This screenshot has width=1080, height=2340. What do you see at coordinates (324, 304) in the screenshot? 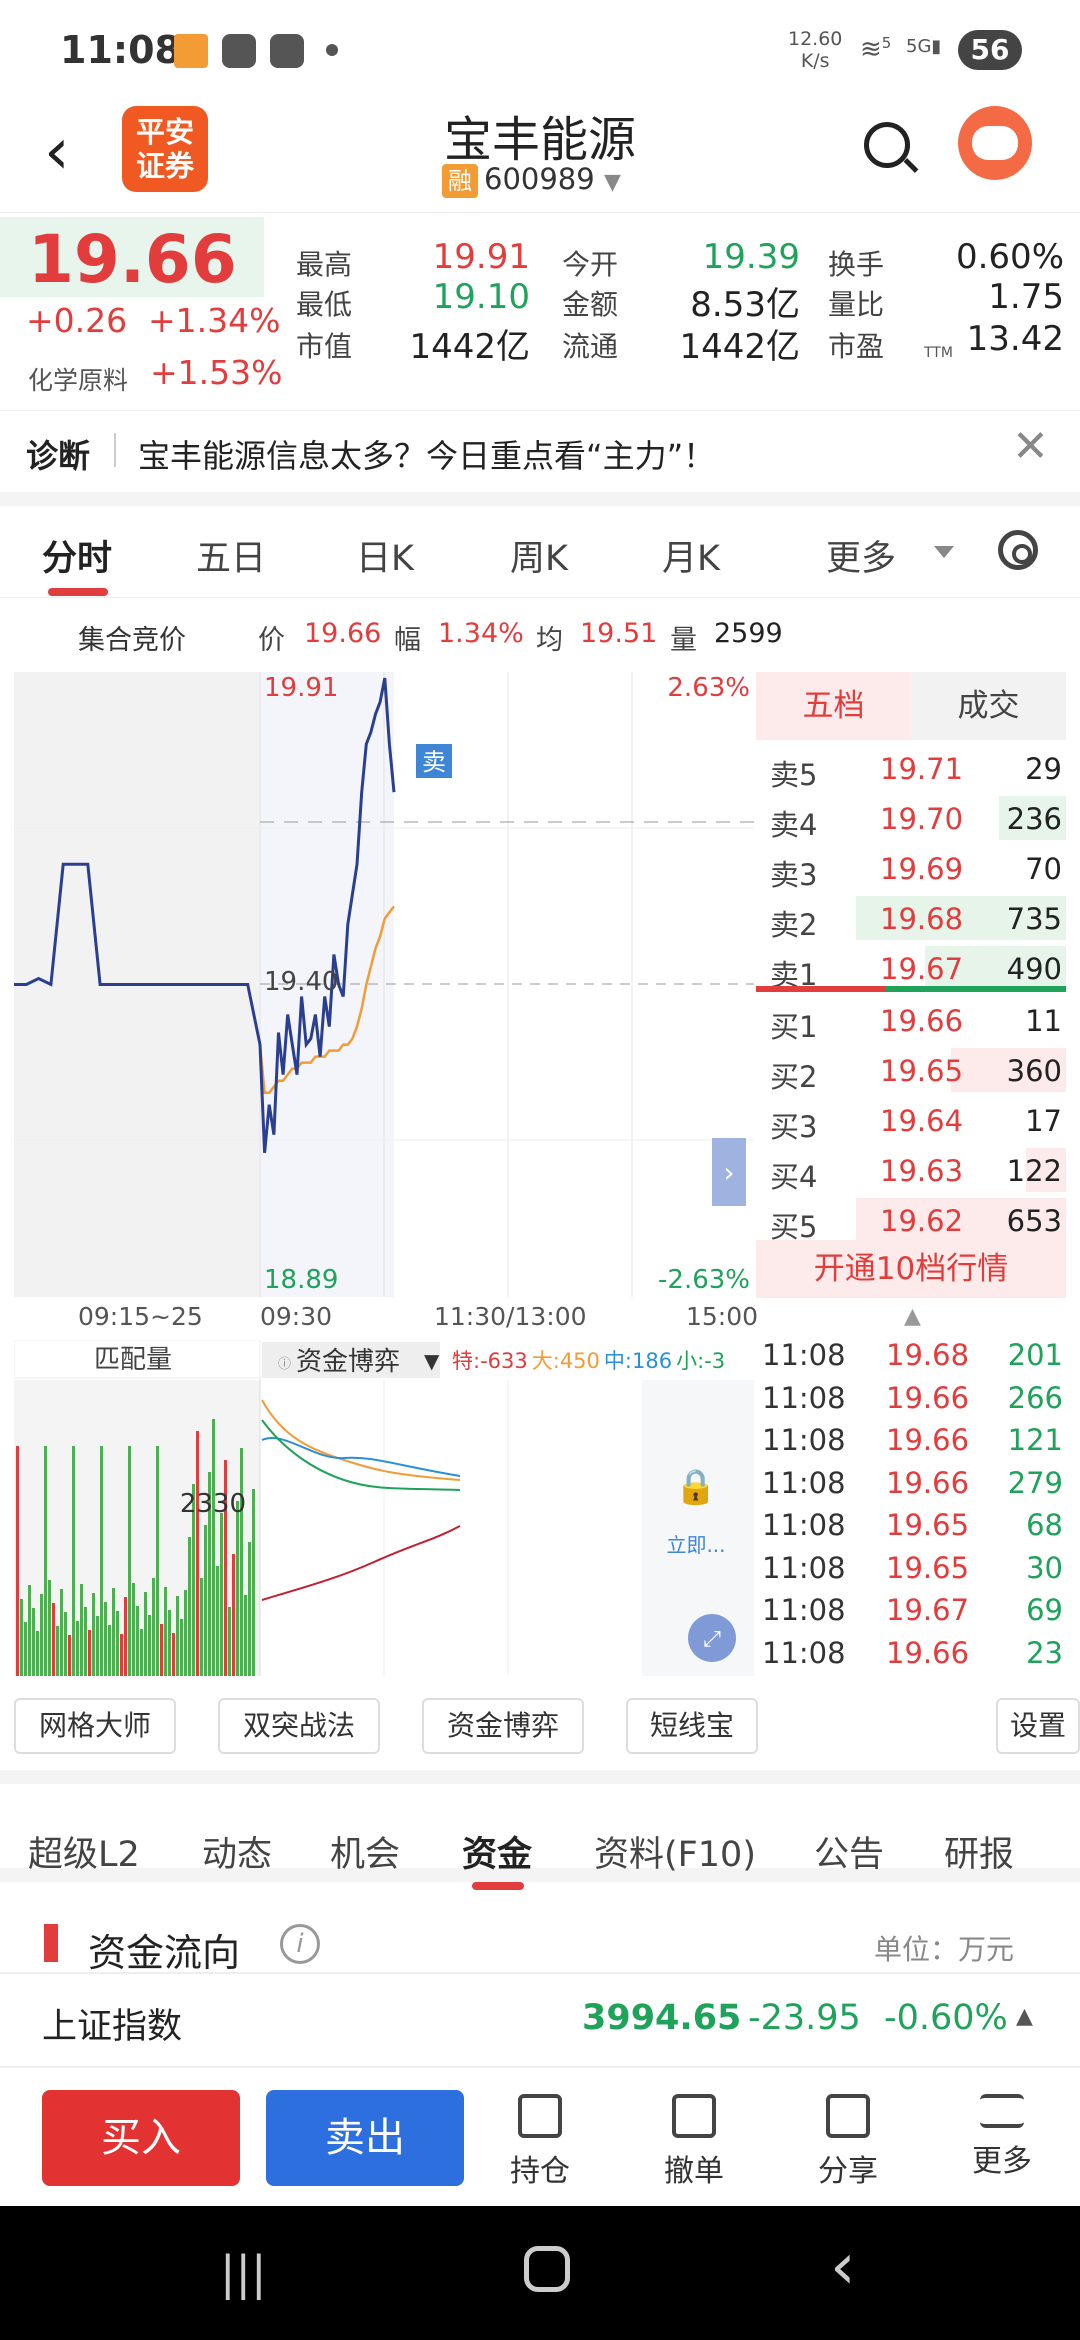
I see `stat-label: 最低` at bounding box center [324, 304].